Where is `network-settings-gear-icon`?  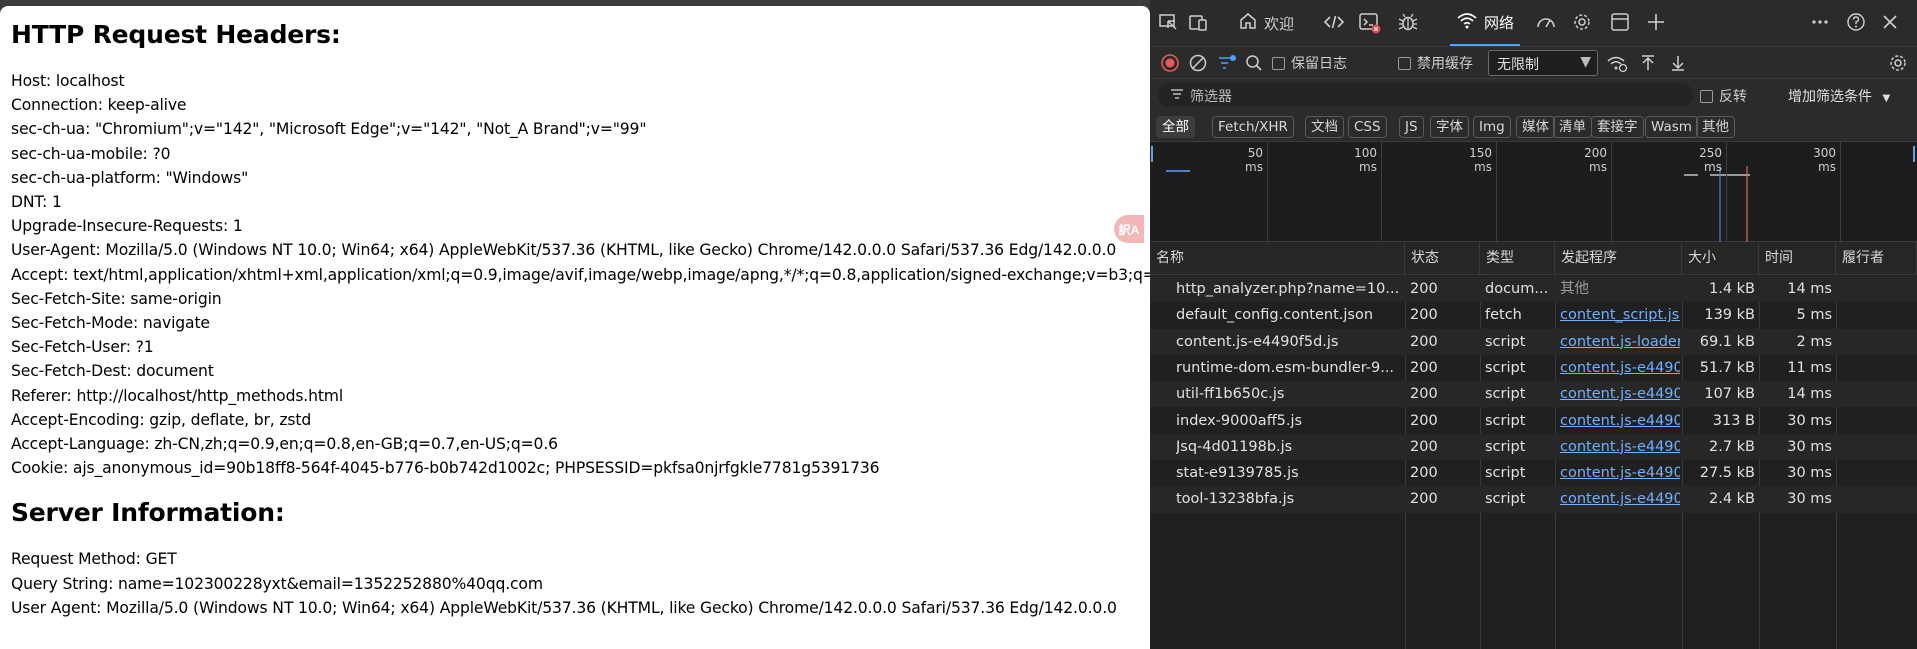 network-settings-gear-icon is located at coordinates (1898, 63).